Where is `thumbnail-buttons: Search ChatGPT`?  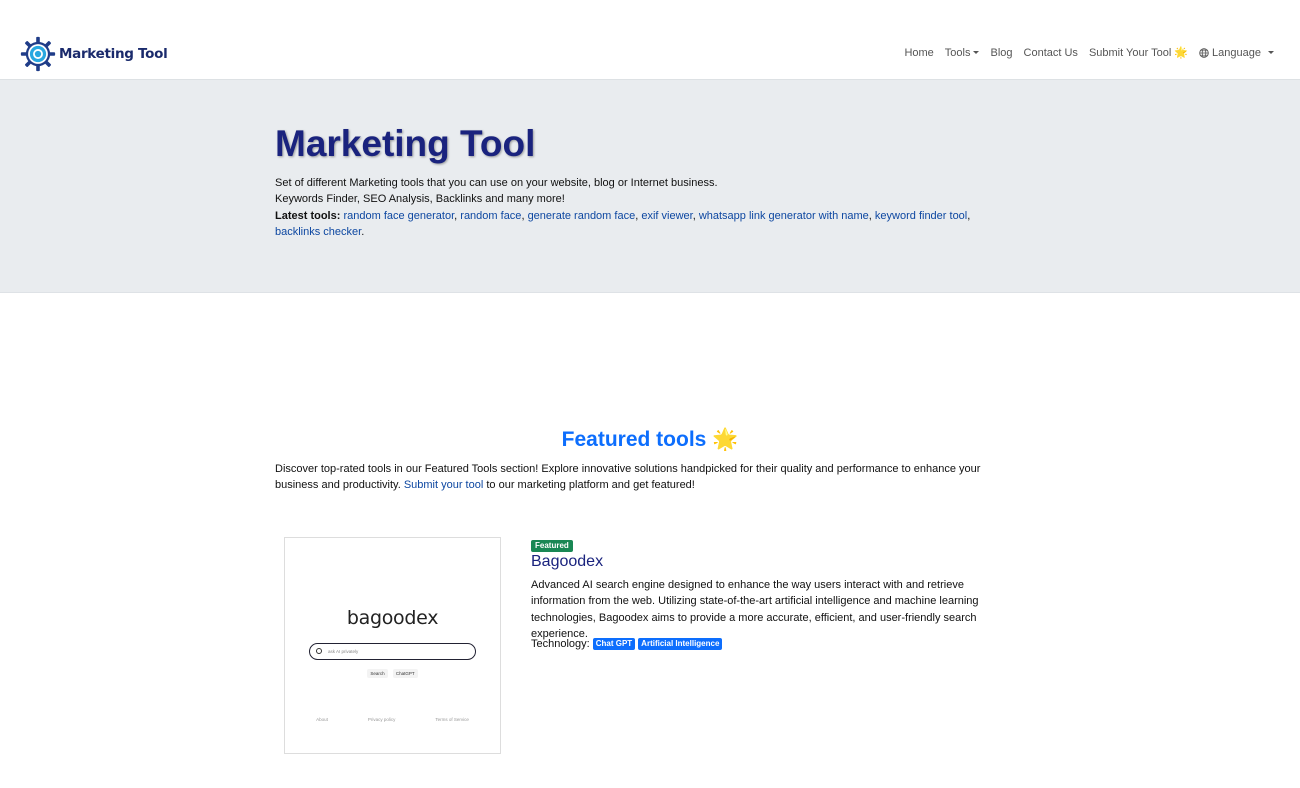
thumbnail-buttons: Search ChatGPT is located at coordinates (392, 673).